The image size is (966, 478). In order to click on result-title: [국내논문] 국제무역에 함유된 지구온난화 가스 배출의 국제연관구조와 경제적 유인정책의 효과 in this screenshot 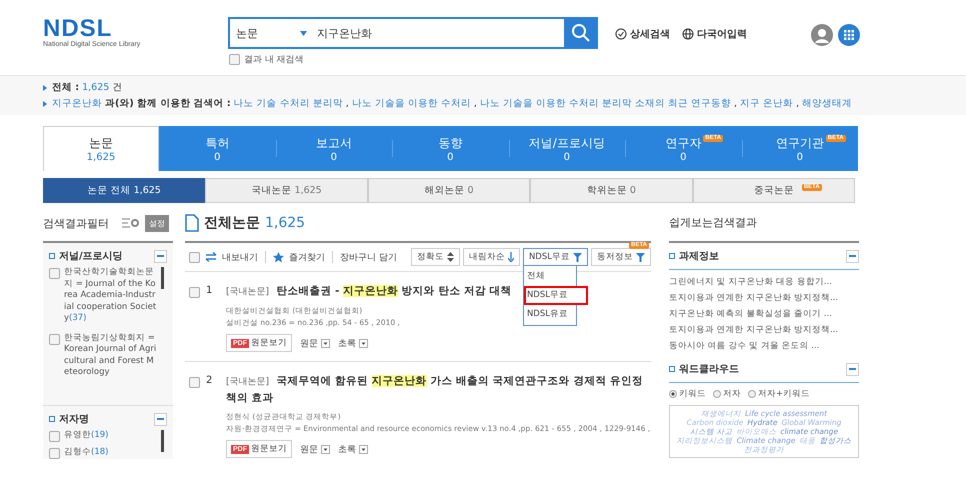, I will do `click(438, 389)`.